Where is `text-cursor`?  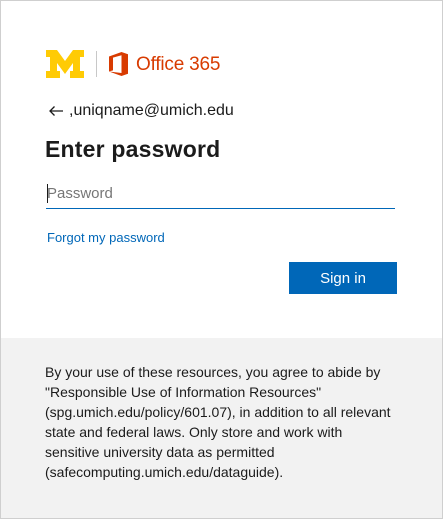
text-cursor is located at coordinates (47, 193).